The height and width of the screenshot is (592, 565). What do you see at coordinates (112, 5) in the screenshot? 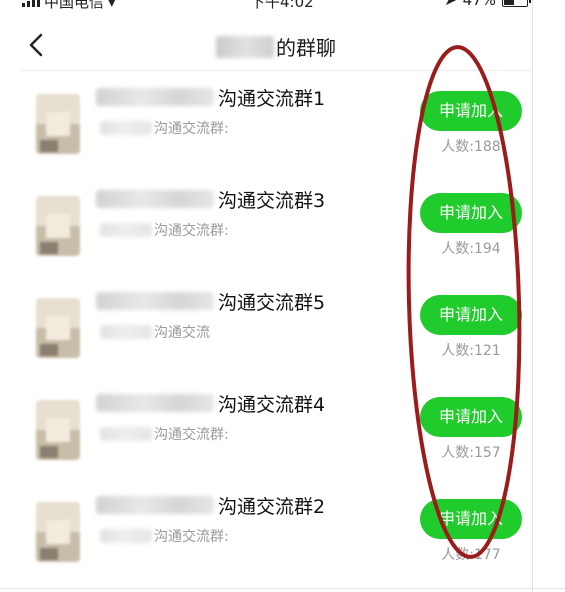
I see `wifi-icon: ▾` at bounding box center [112, 5].